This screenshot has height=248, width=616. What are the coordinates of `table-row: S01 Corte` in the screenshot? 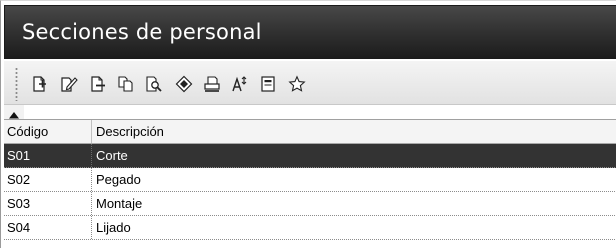 It's located at (310, 156).